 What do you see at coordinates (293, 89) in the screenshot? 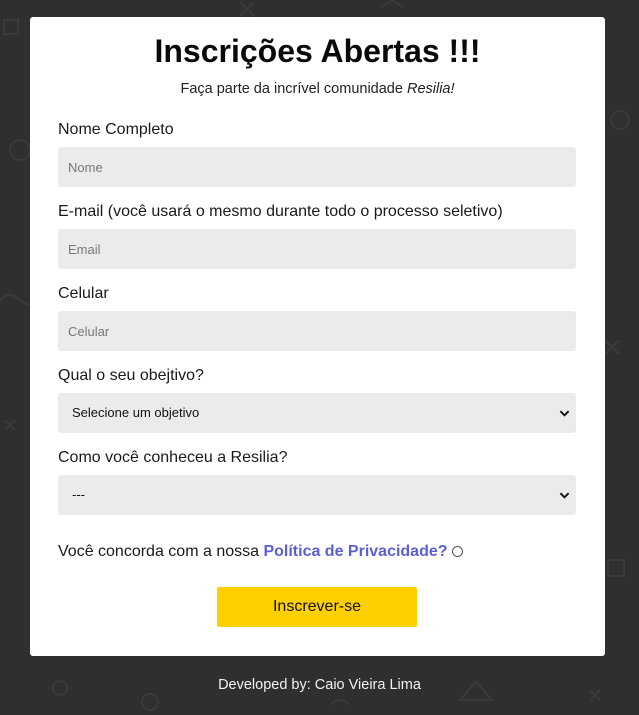
I see `subtitle-text: Faça parte da incrível comunidade` at bounding box center [293, 89].